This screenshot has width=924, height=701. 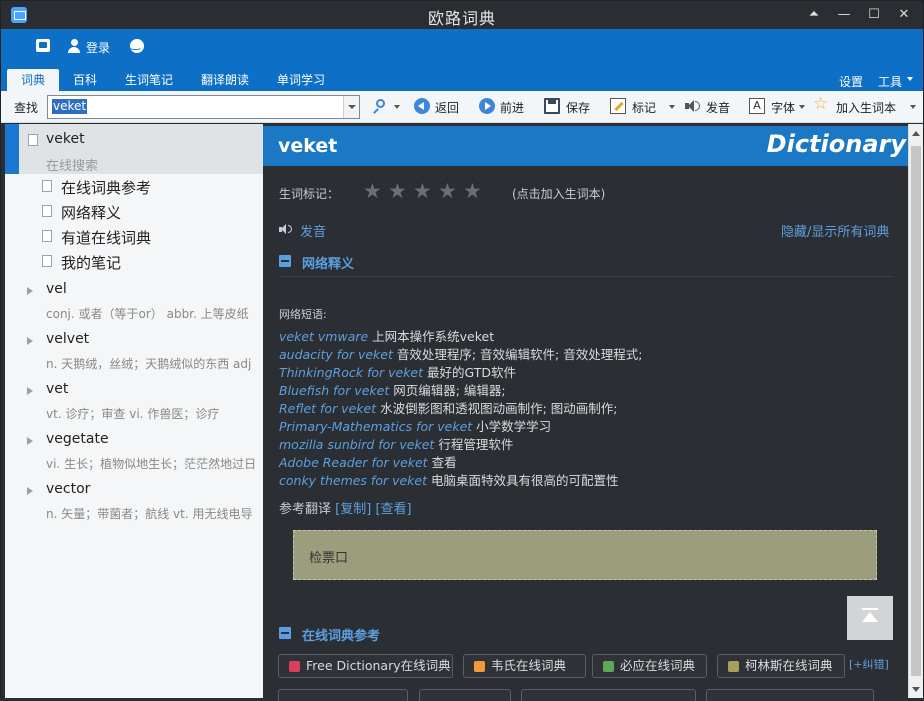 What do you see at coordinates (524, 666) in the screenshot?
I see `webster-dictionary-button: 韦氏在线词典` at bounding box center [524, 666].